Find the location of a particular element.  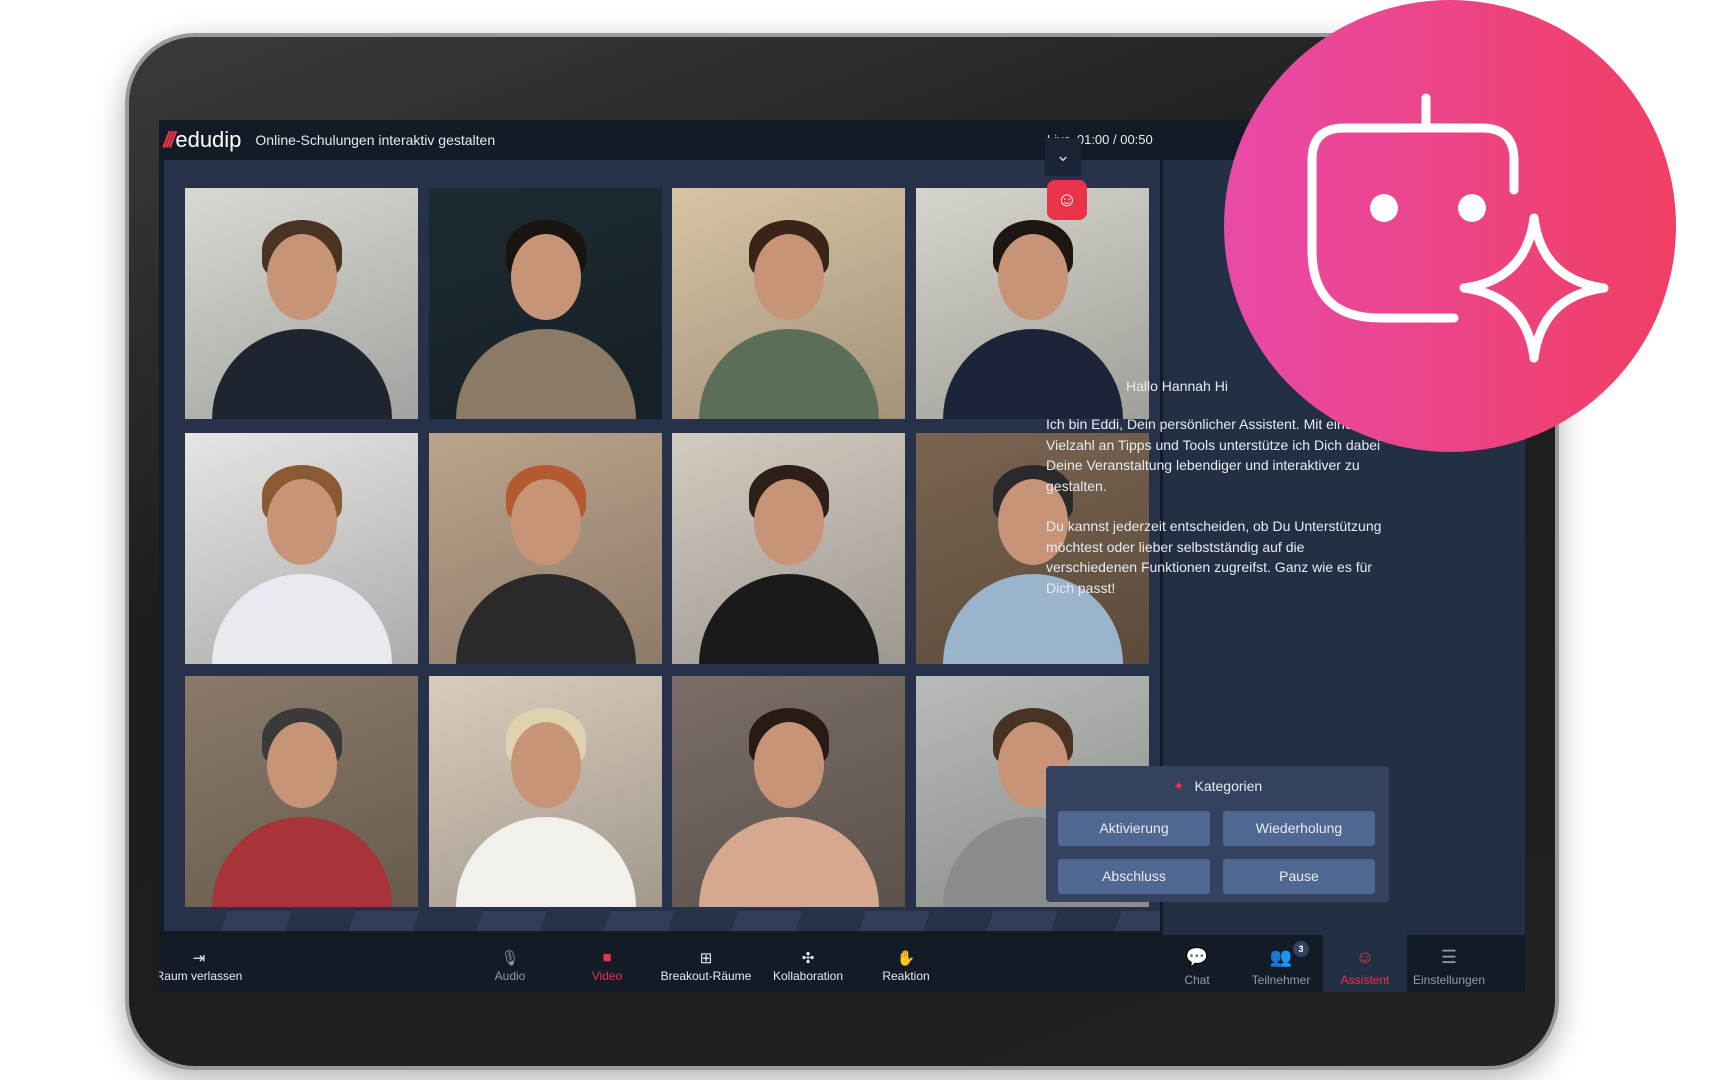

grid-icon: ⊞ is located at coordinates (706, 958).